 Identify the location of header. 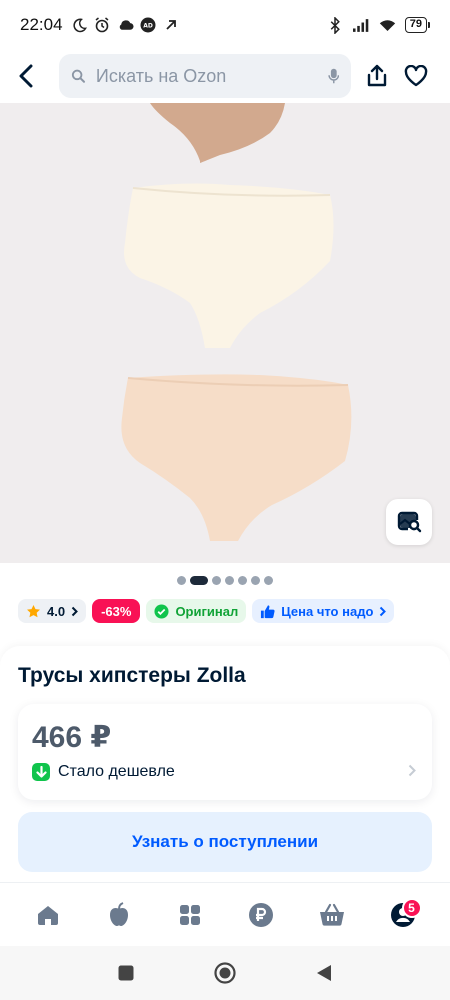
(225, 76).